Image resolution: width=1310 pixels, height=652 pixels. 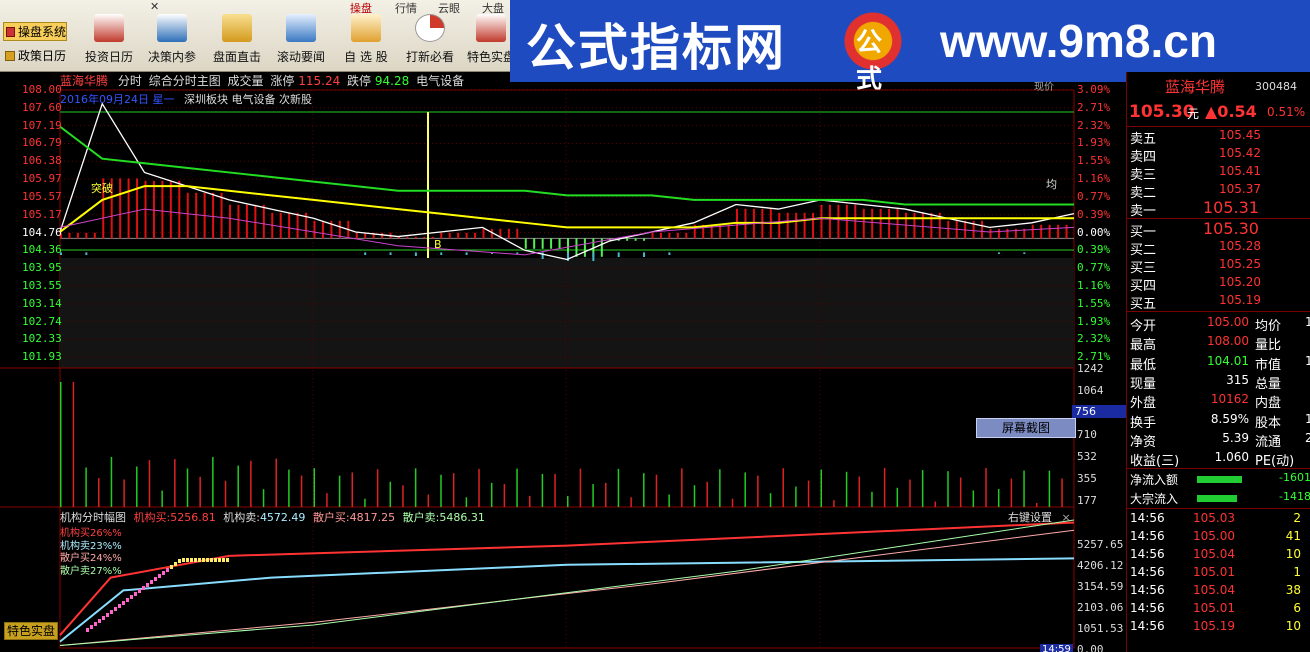 What do you see at coordinates (35, 55) in the screenshot?
I see `policy-calendar-button: 政策日历` at bounding box center [35, 55].